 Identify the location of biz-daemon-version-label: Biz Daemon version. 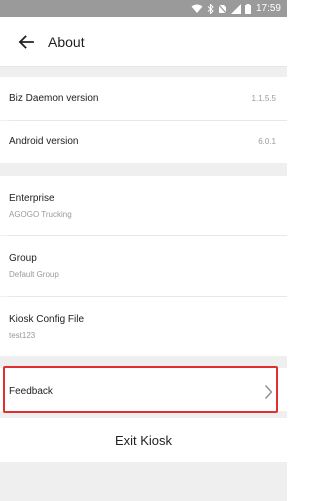
(54, 98).